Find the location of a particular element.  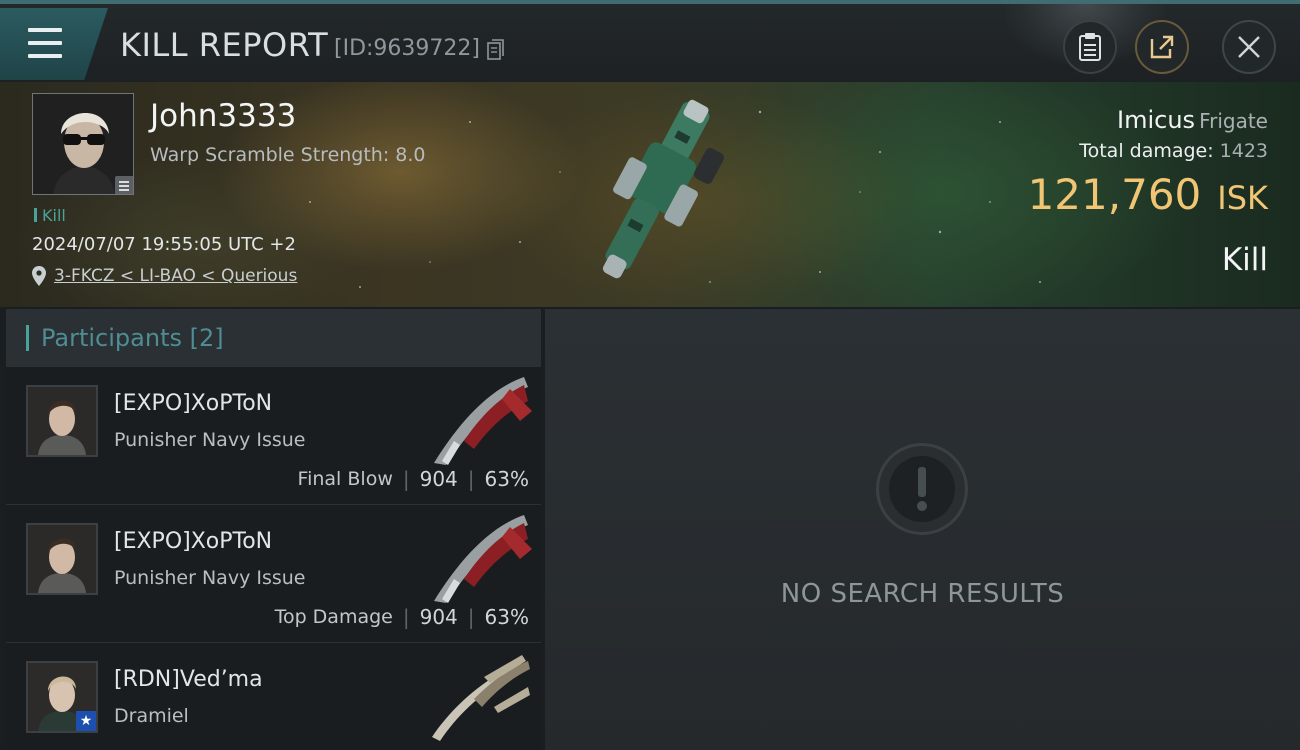

clipboard-icon is located at coordinates (1090, 47).